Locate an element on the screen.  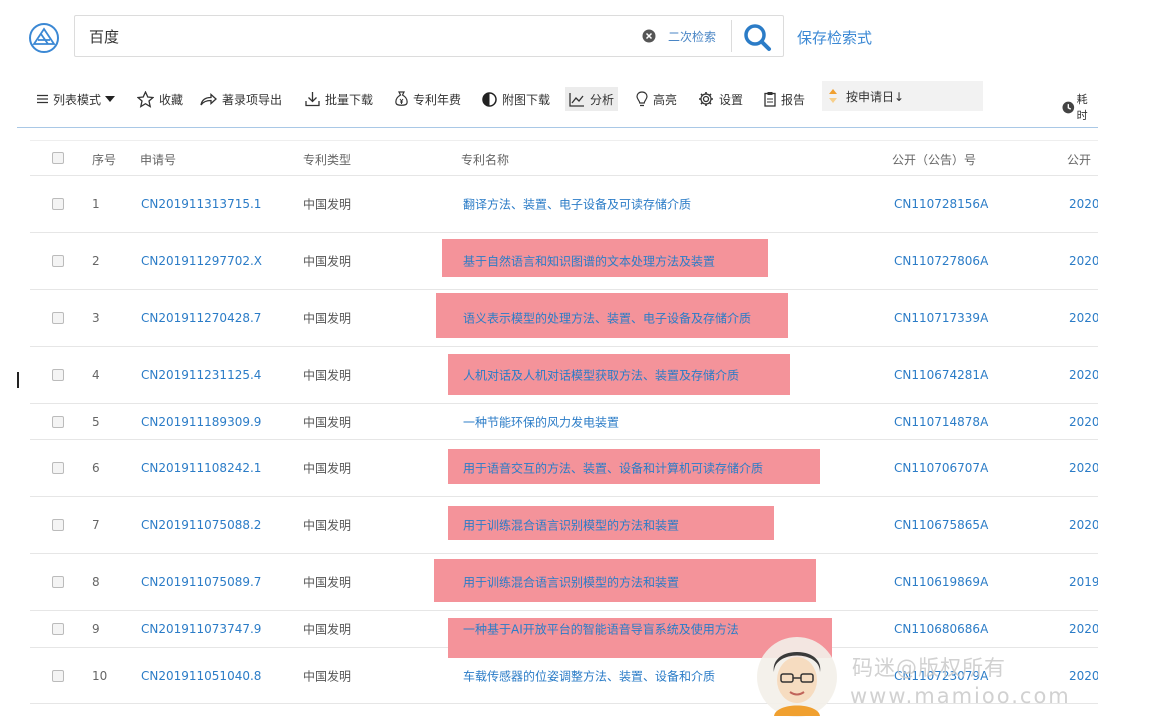
secondary-search-link: 二次检索 is located at coordinates (692, 36).